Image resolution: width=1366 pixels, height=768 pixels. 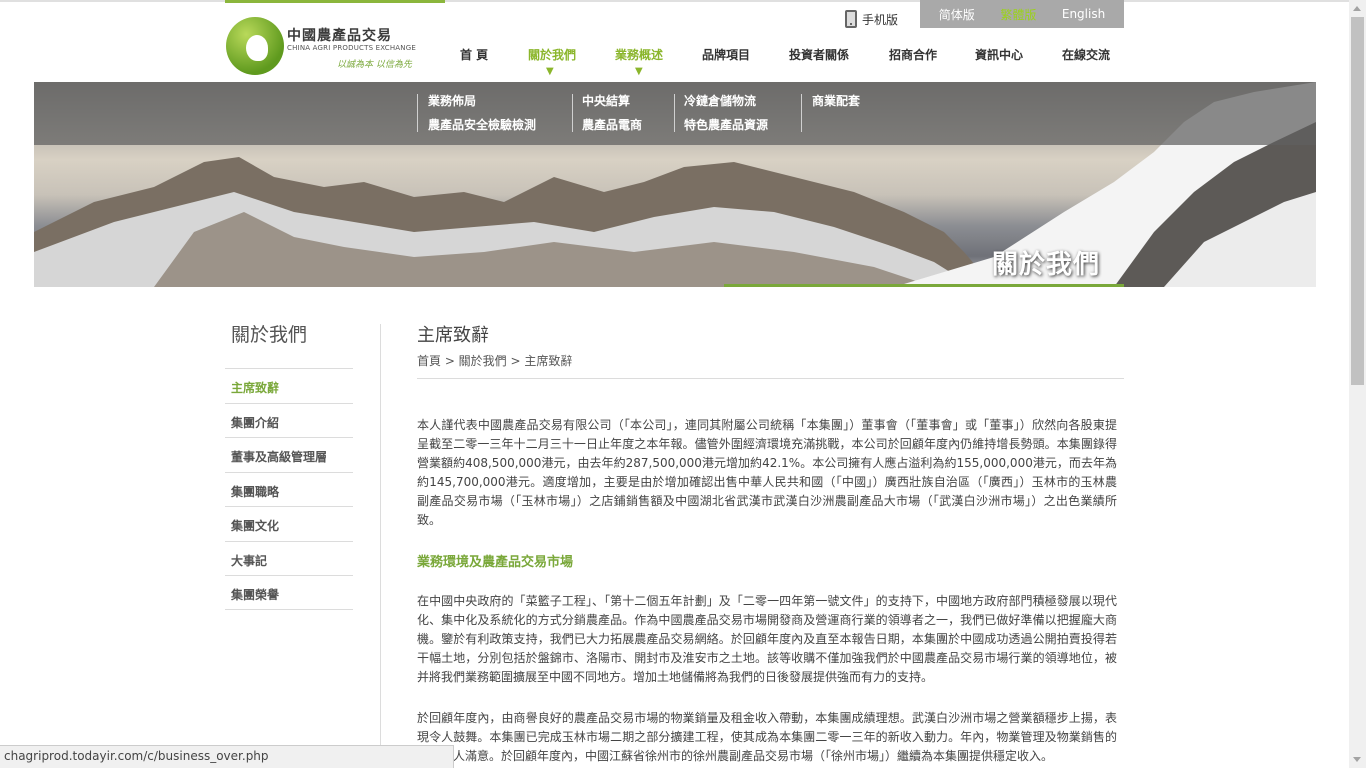 What do you see at coordinates (836, 100) in the screenshot?
I see `submenu-commercial: 商業配套` at bounding box center [836, 100].